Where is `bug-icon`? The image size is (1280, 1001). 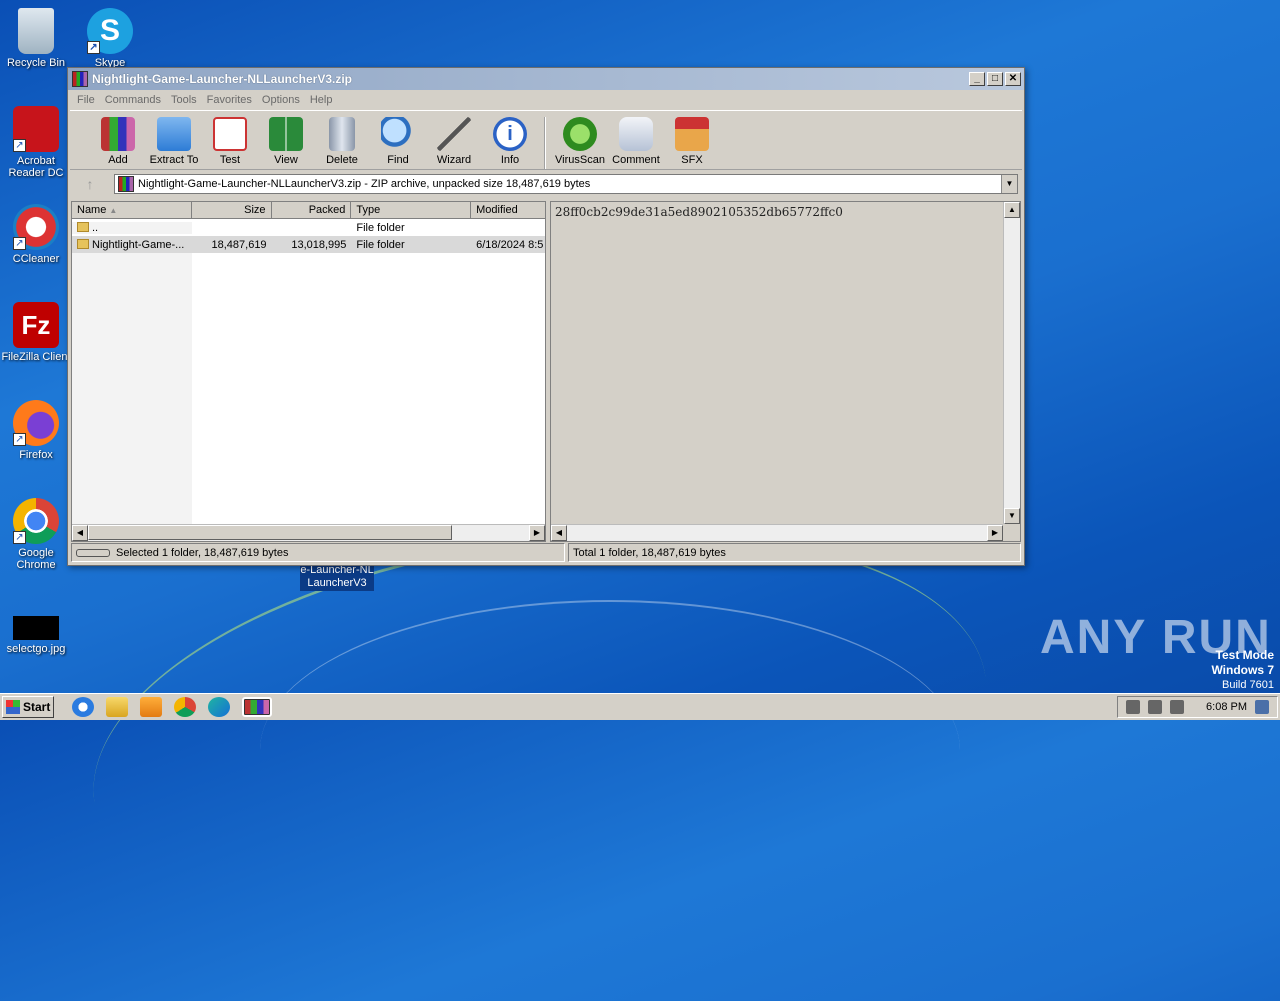
bug-icon is located at coordinates (580, 134).